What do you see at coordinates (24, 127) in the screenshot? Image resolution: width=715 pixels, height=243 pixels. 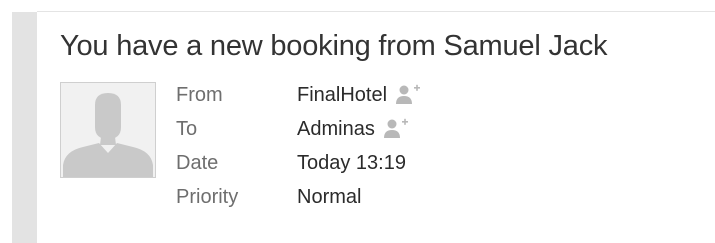 I see `left-sidebar-strip` at bounding box center [24, 127].